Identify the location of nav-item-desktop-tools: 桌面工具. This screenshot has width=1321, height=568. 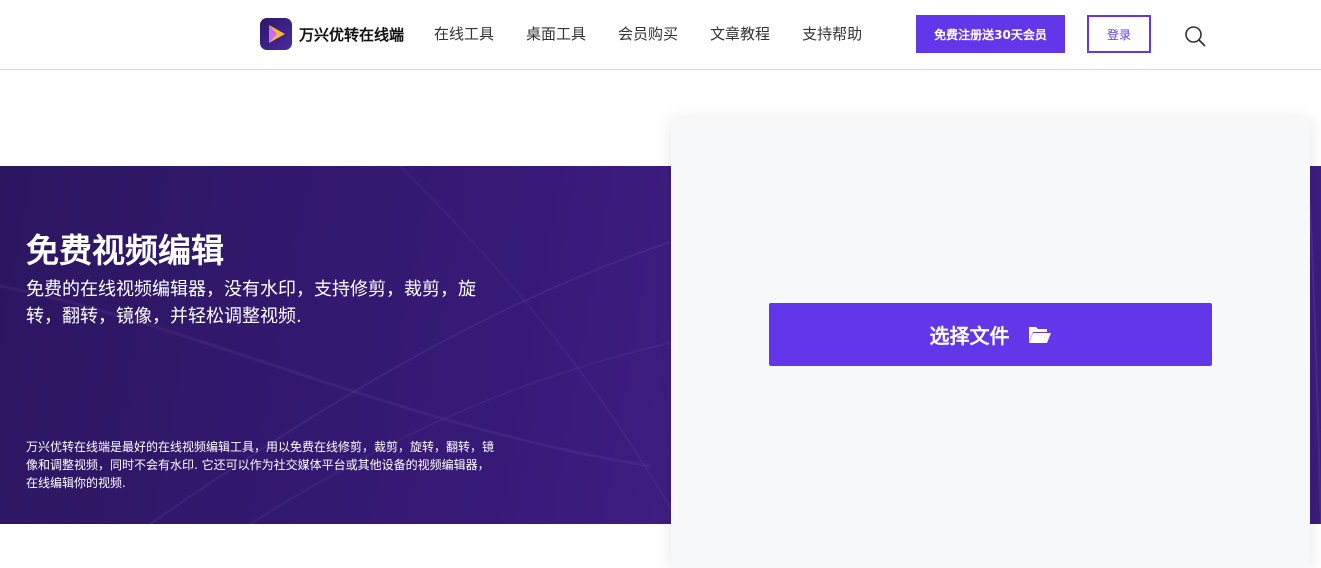
(556, 34).